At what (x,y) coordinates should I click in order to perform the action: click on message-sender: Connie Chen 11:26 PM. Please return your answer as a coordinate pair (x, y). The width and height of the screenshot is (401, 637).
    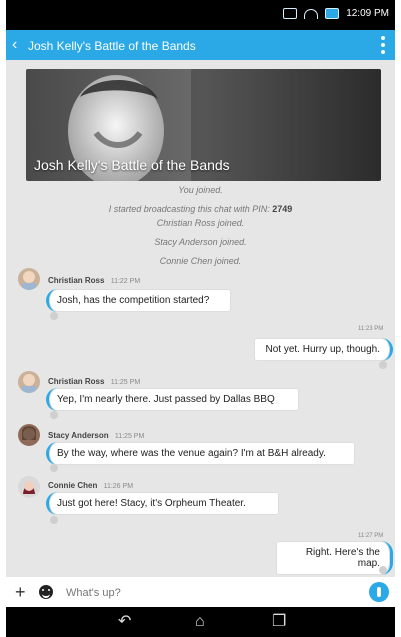
    Looking at the image, I should click on (90, 485).